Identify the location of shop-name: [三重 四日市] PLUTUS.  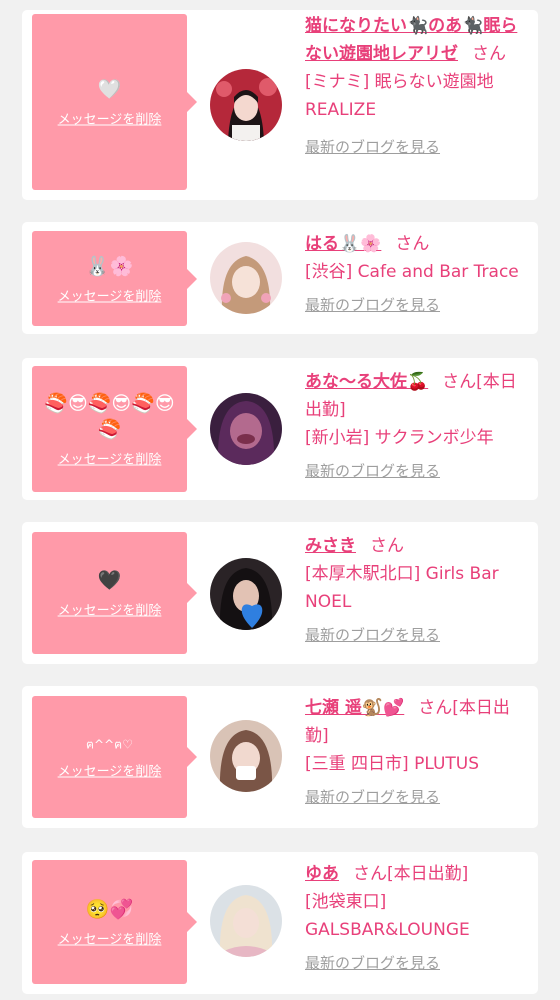
(392, 764).